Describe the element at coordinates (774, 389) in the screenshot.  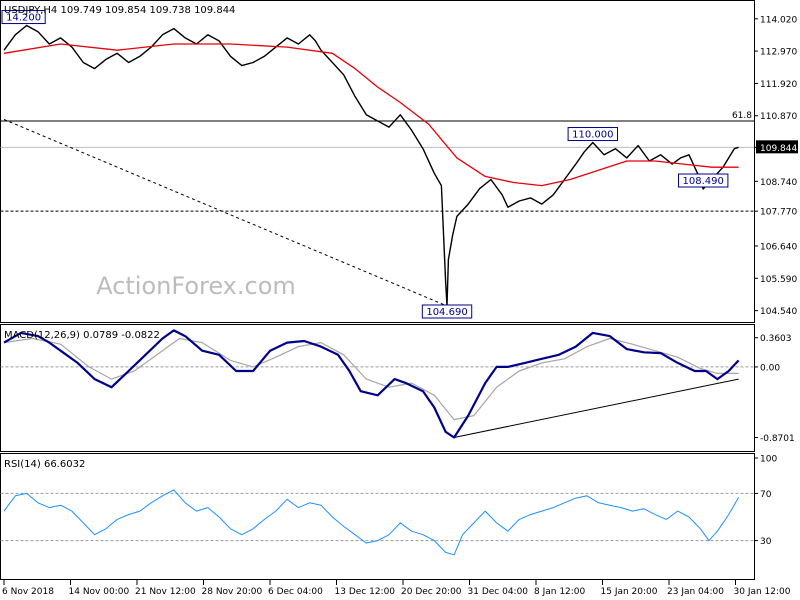
I see `macd-y-axis: 0.3603 0.00 -0.8701` at that location.